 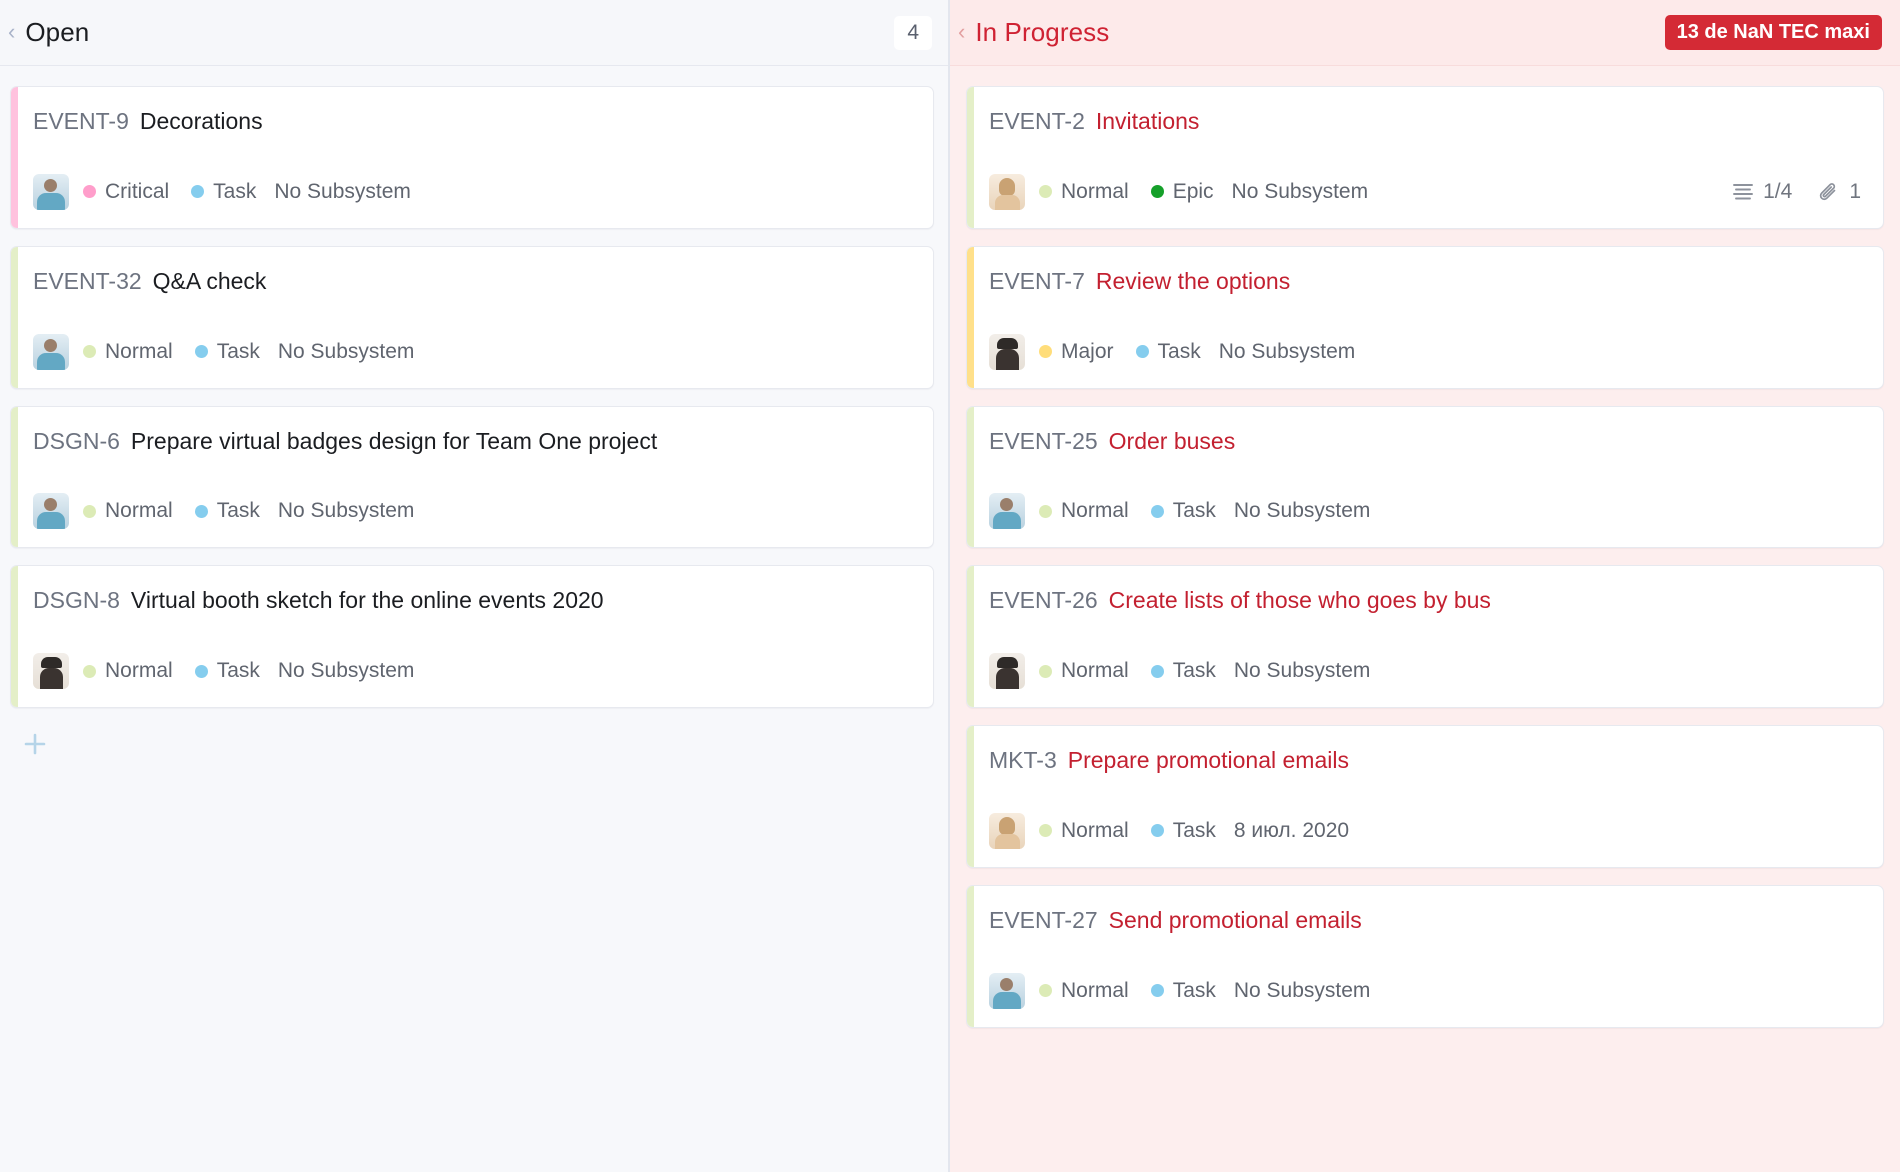 What do you see at coordinates (1425, 121) in the screenshot?
I see `card-title-row: EVENT-2 Invitations` at bounding box center [1425, 121].